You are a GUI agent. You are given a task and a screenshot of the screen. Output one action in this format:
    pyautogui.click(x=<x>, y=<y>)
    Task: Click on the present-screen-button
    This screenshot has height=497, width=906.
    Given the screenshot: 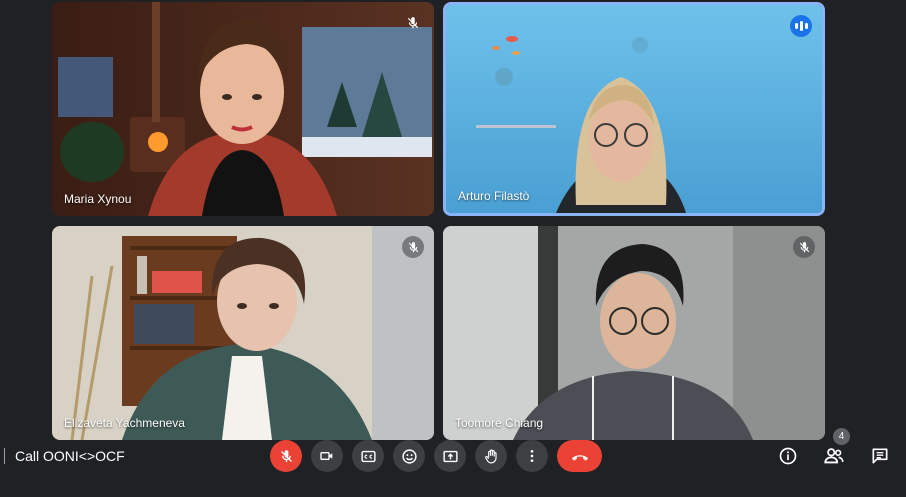 What is the action you would take?
    pyautogui.click(x=450, y=456)
    